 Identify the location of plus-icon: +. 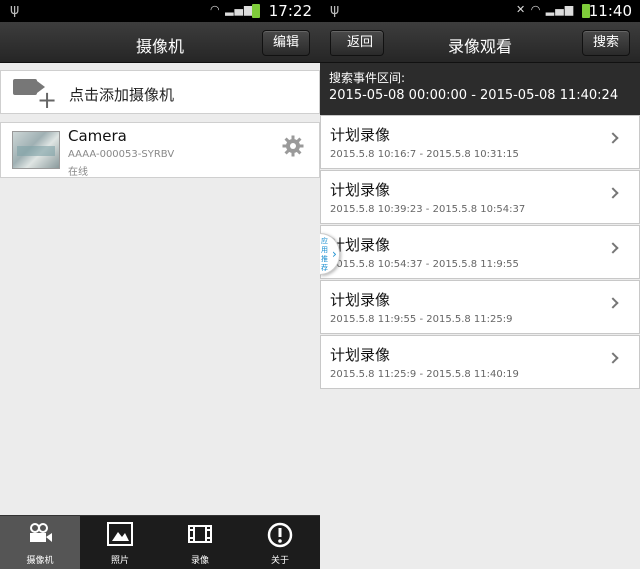
(47, 100).